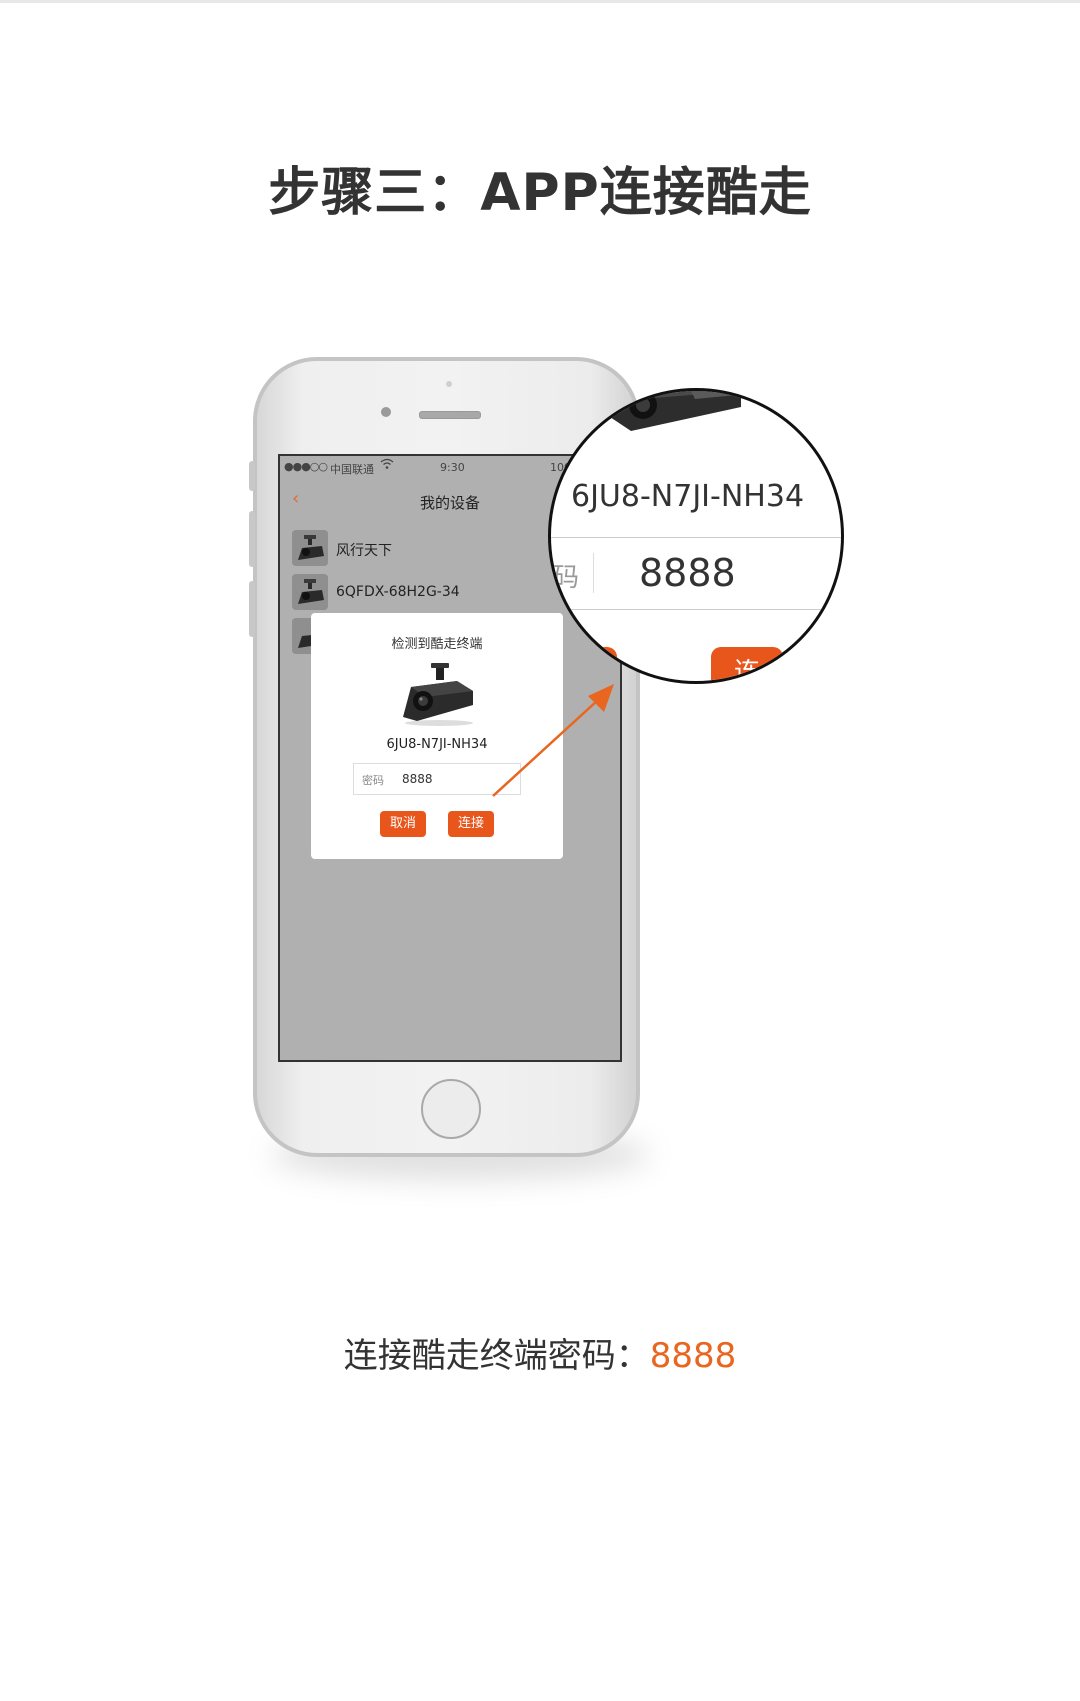  What do you see at coordinates (252, 609) in the screenshot?
I see `volume-down-button` at bounding box center [252, 609].